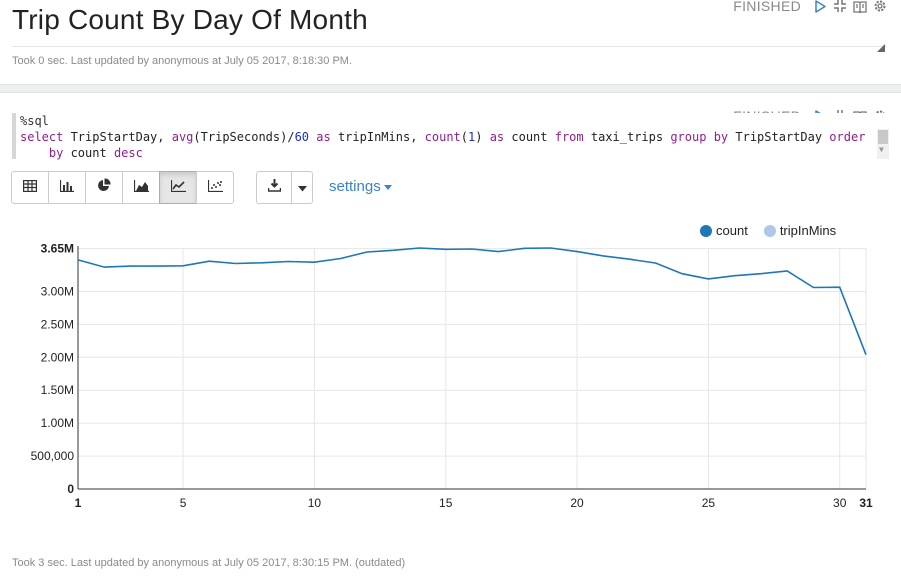  What do you see at coordinates (866, 503) in the screenshot?
I see `x-tick-label: 31` at bounding box center [866, 503].